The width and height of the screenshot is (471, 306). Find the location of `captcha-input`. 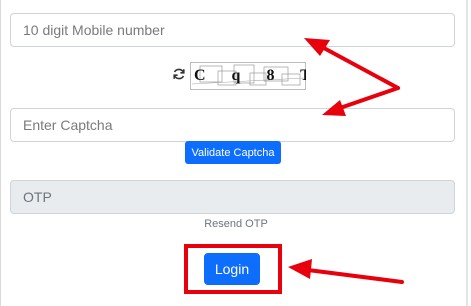

captcha-input is located at coordinates (232, 125).